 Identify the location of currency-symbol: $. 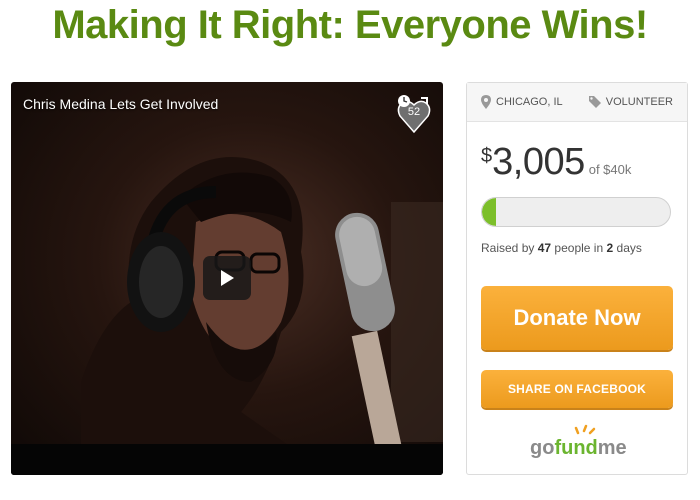
(487, 156).